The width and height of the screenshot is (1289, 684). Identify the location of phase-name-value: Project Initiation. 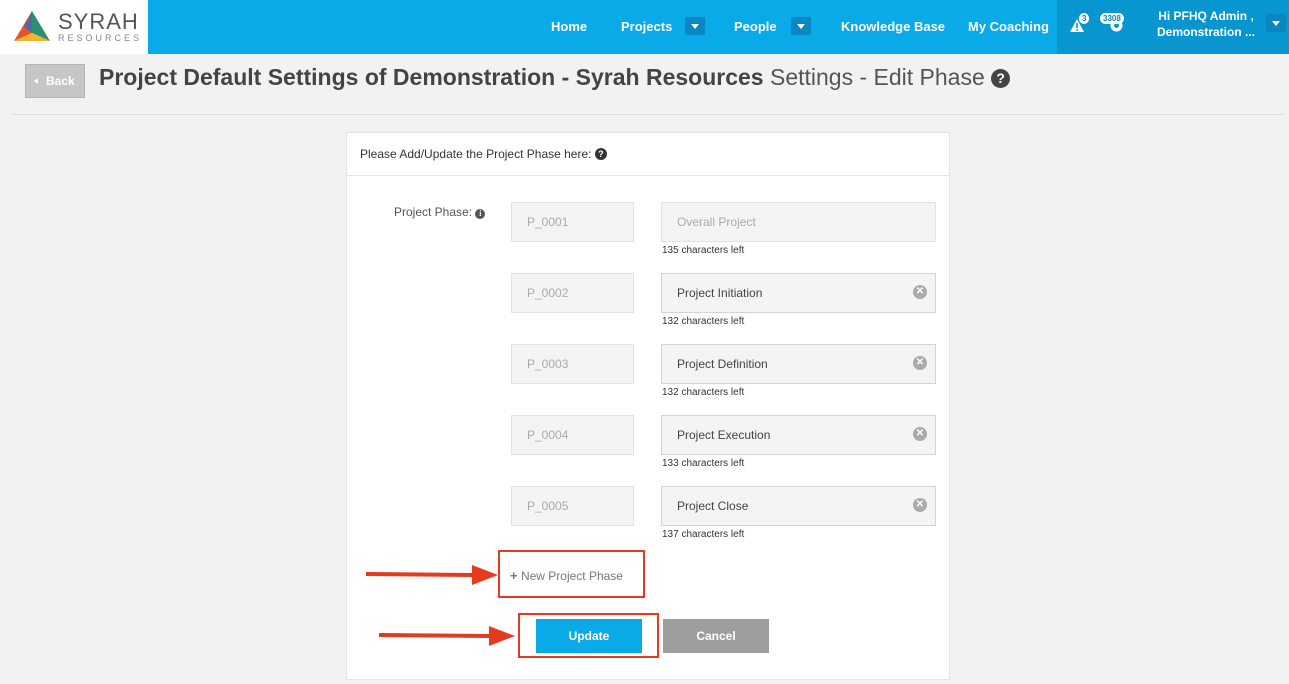
(720, 293).